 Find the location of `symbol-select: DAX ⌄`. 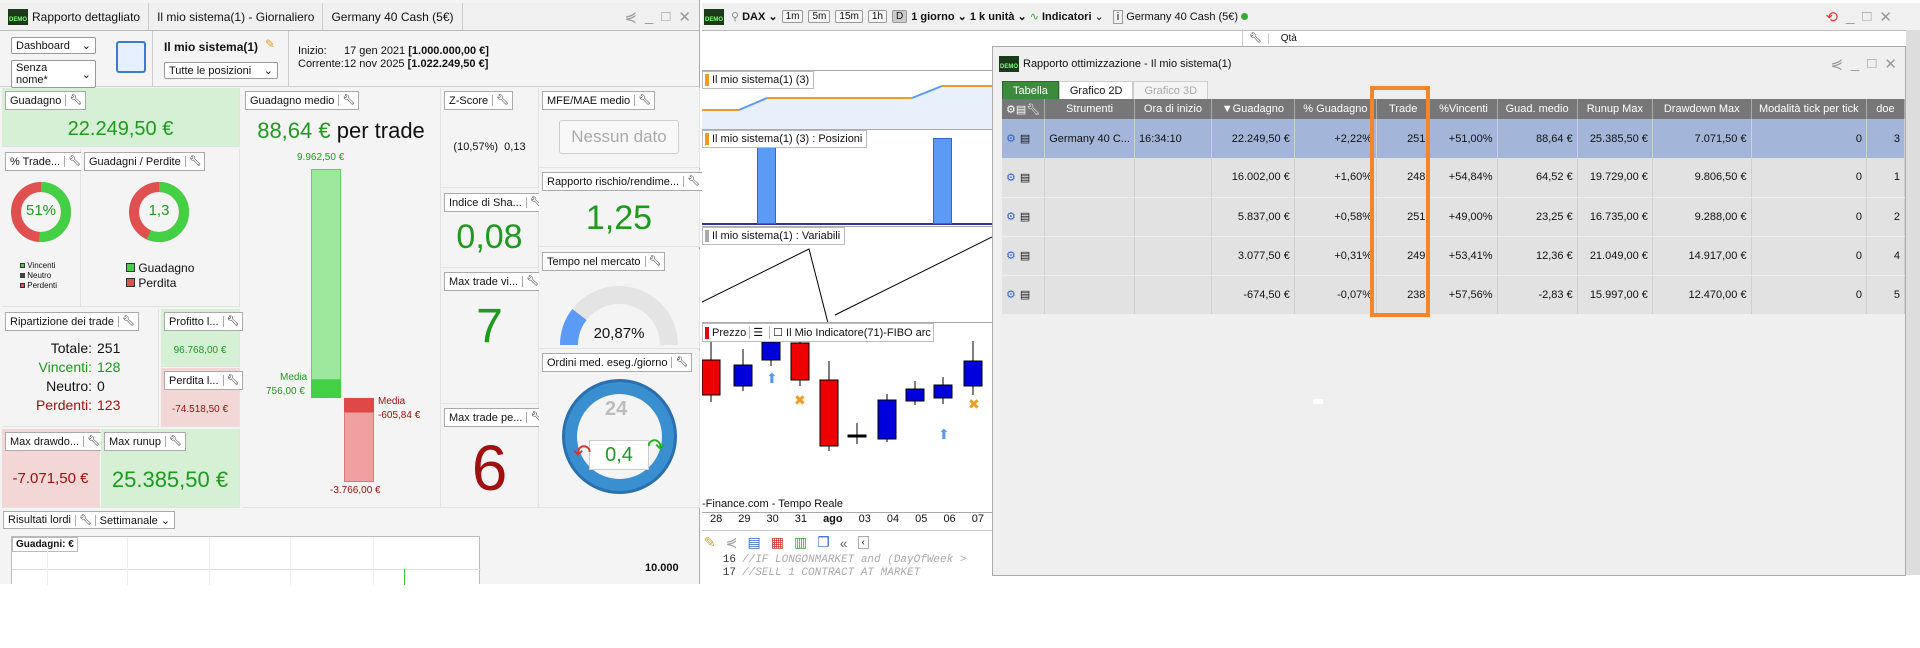

symbol-select: DAX ⌄ is located at coordinates (760, 16).